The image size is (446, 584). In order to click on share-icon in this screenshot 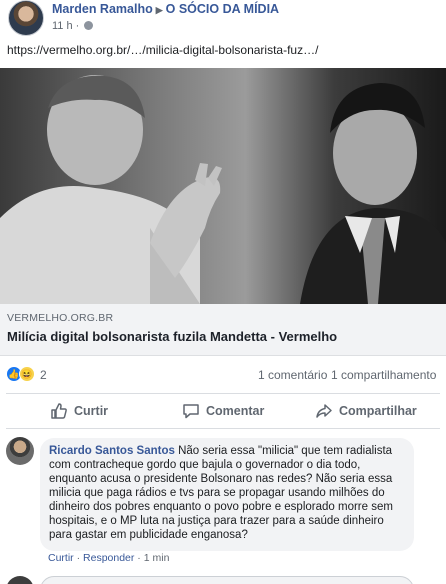, I will do `click(324, 411)`.